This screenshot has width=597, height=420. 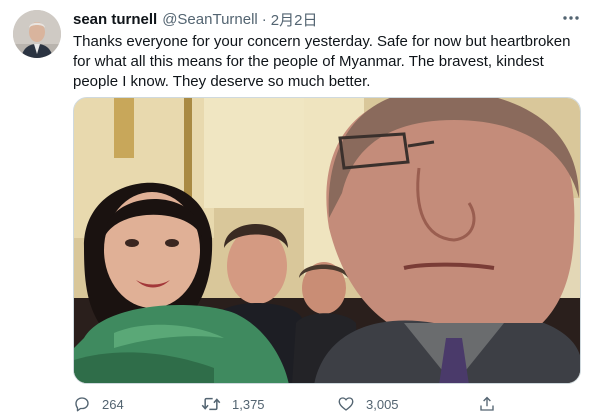 What do you see at coordinates (82, 404) in the screenshot?
I see `reply-icon` at bounding box center [82, 404].